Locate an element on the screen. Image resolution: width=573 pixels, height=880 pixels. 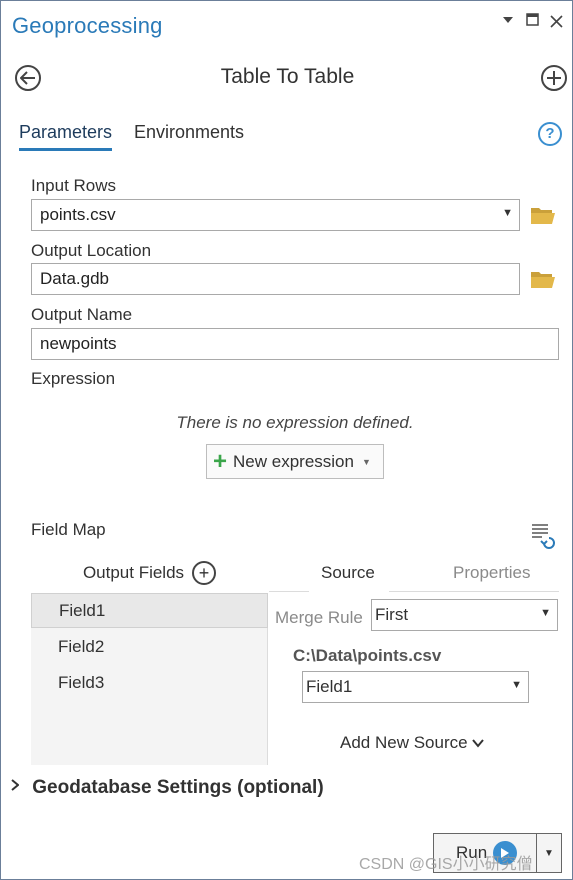
input-rows-value: points.csv is located at coordinates (78, 214).